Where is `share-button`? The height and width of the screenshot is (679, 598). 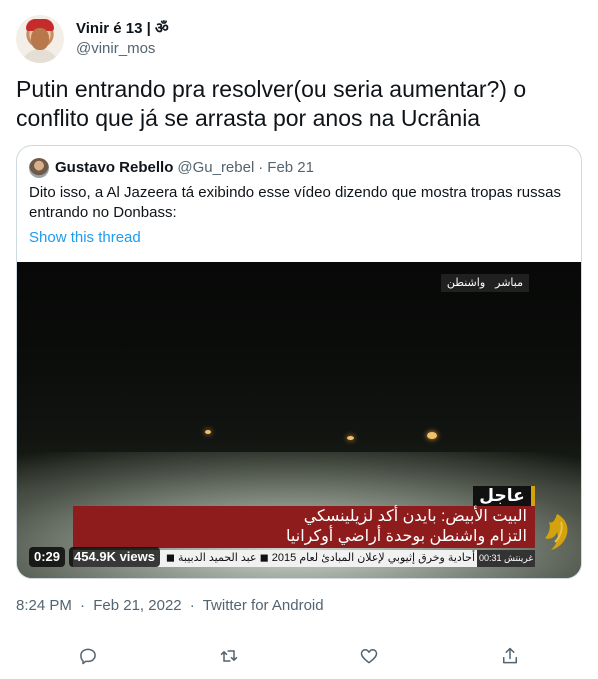 share-button is located at coordinates (510, 656).